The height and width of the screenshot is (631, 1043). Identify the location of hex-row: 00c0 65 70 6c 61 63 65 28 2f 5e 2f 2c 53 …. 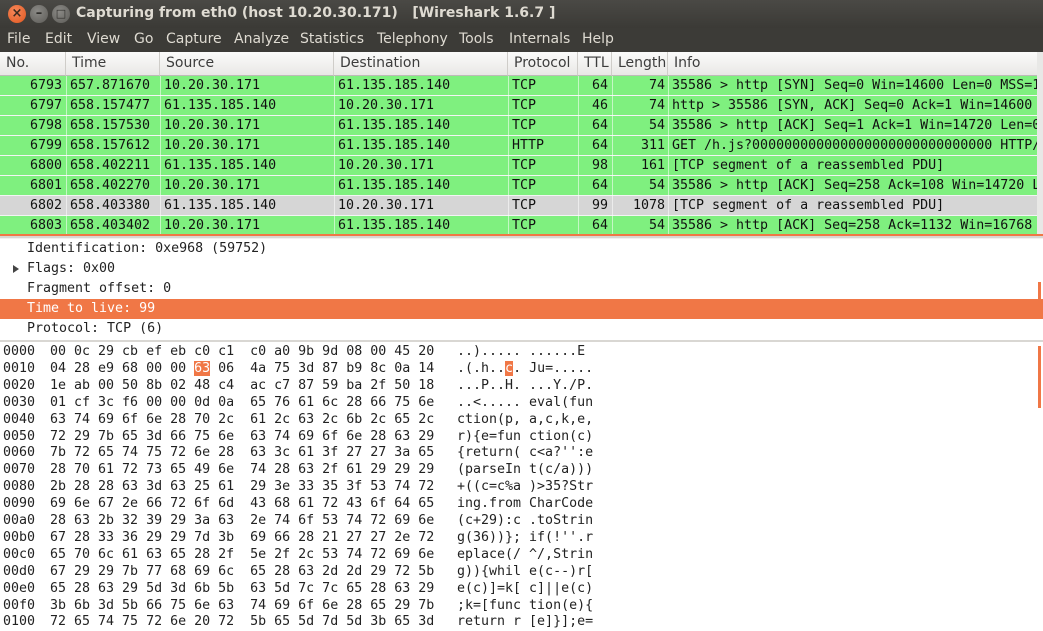
(521, 554).